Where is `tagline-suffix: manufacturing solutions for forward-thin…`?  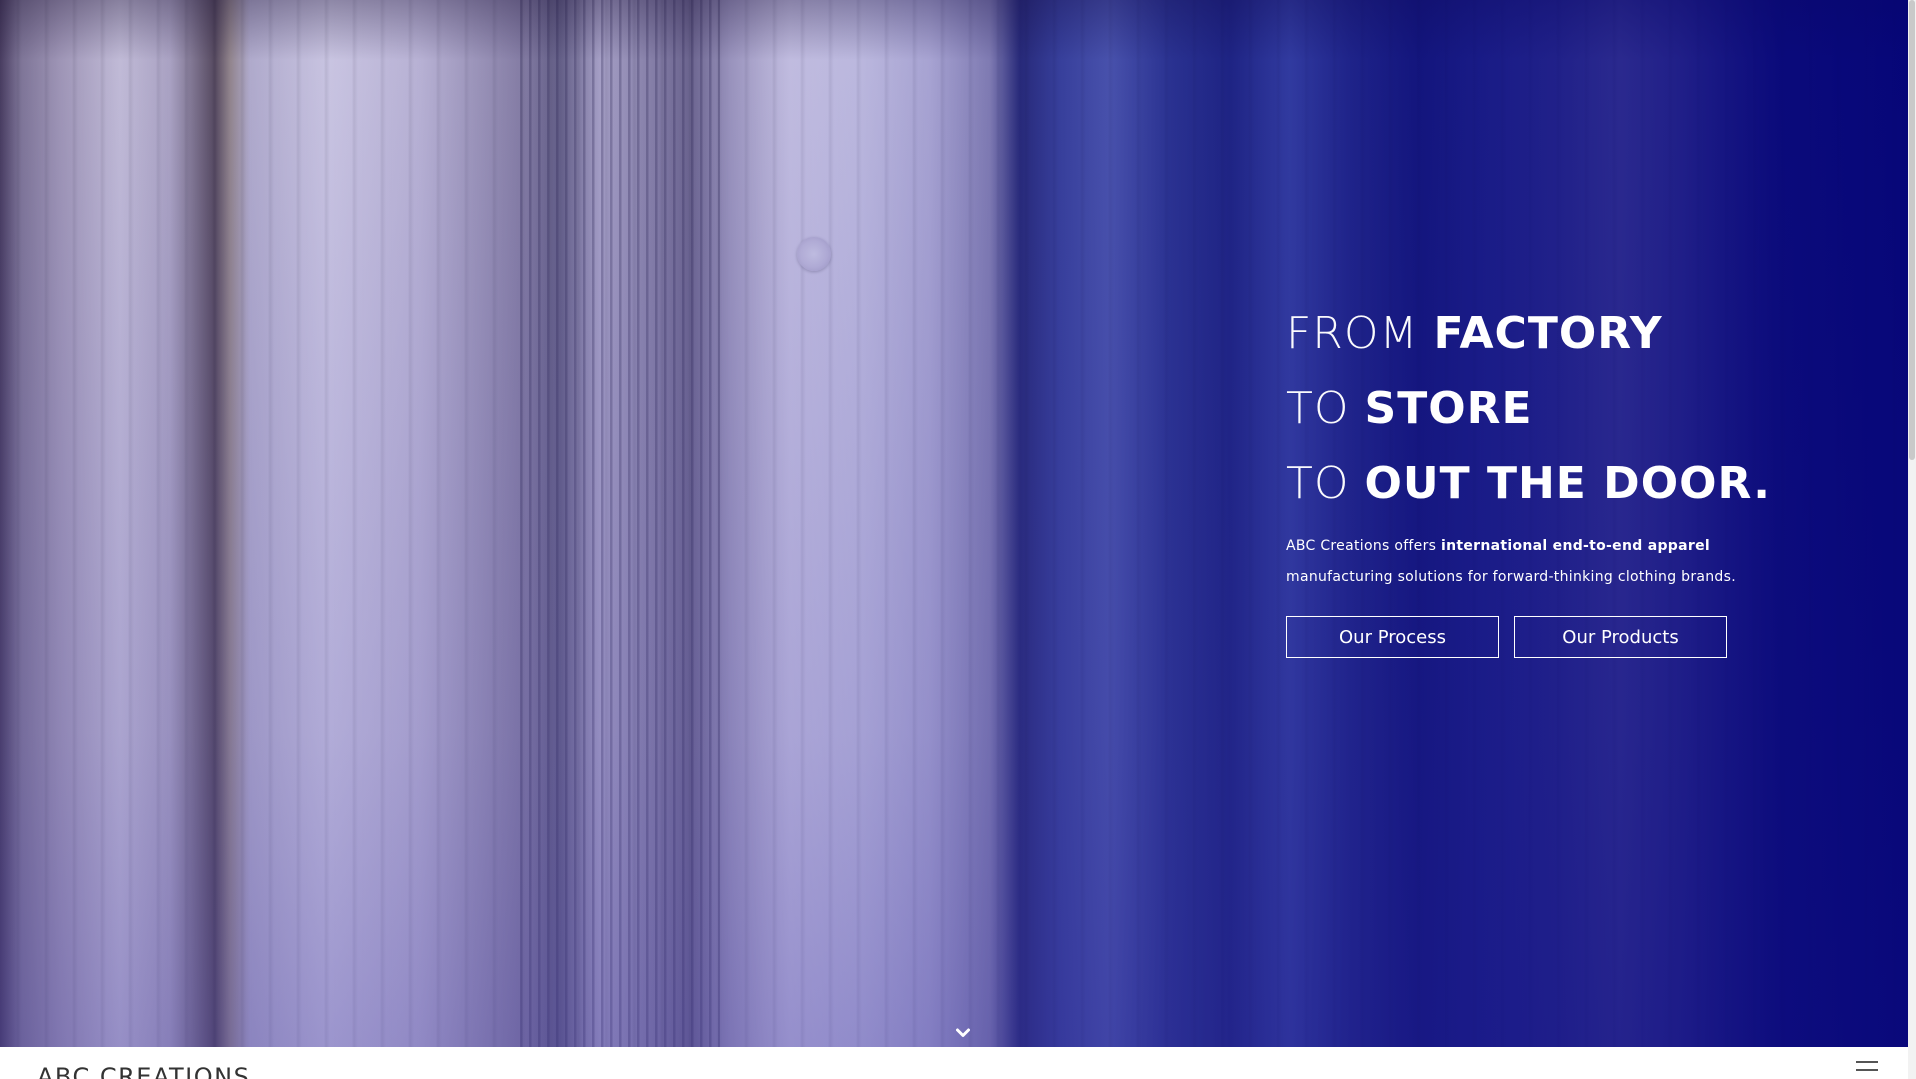 tagline-suffix: manufacturing solutions for forward-thin… is located at coordinates (1511, 577).